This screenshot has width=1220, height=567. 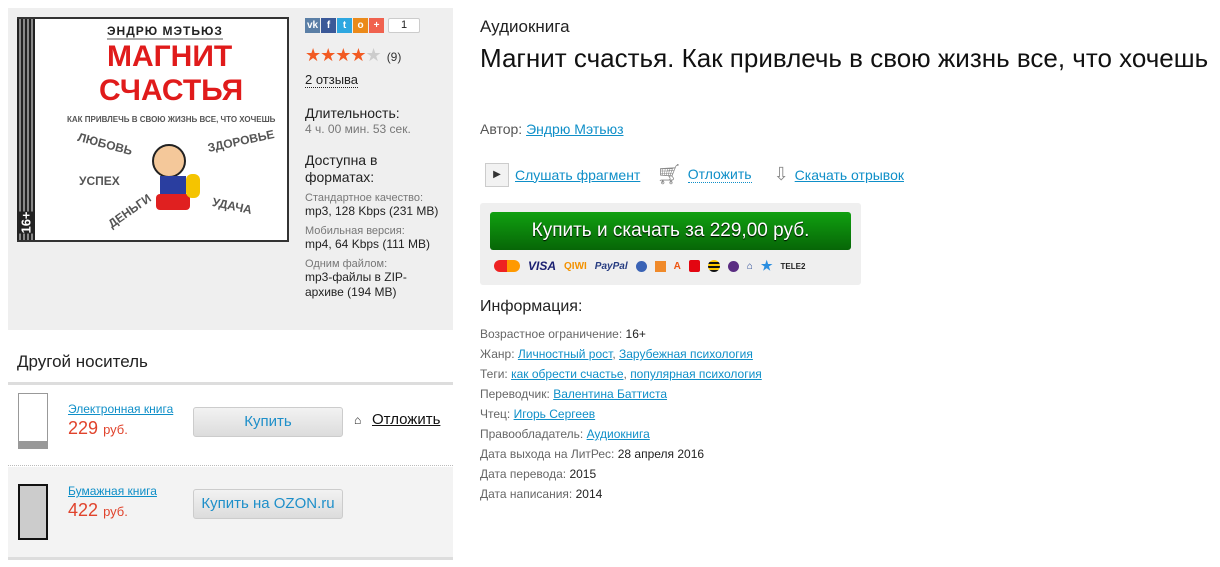 I want to click on ebook-link: Электронная книга, so click(x=120, y=409).